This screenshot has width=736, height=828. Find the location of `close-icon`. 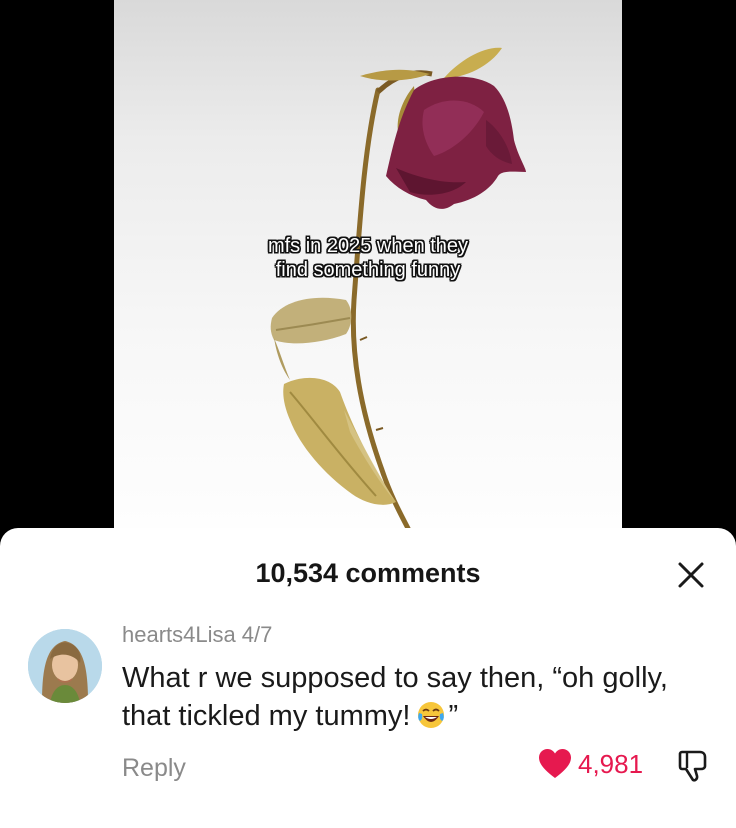

close-icon is located at coordinates (691, 575).